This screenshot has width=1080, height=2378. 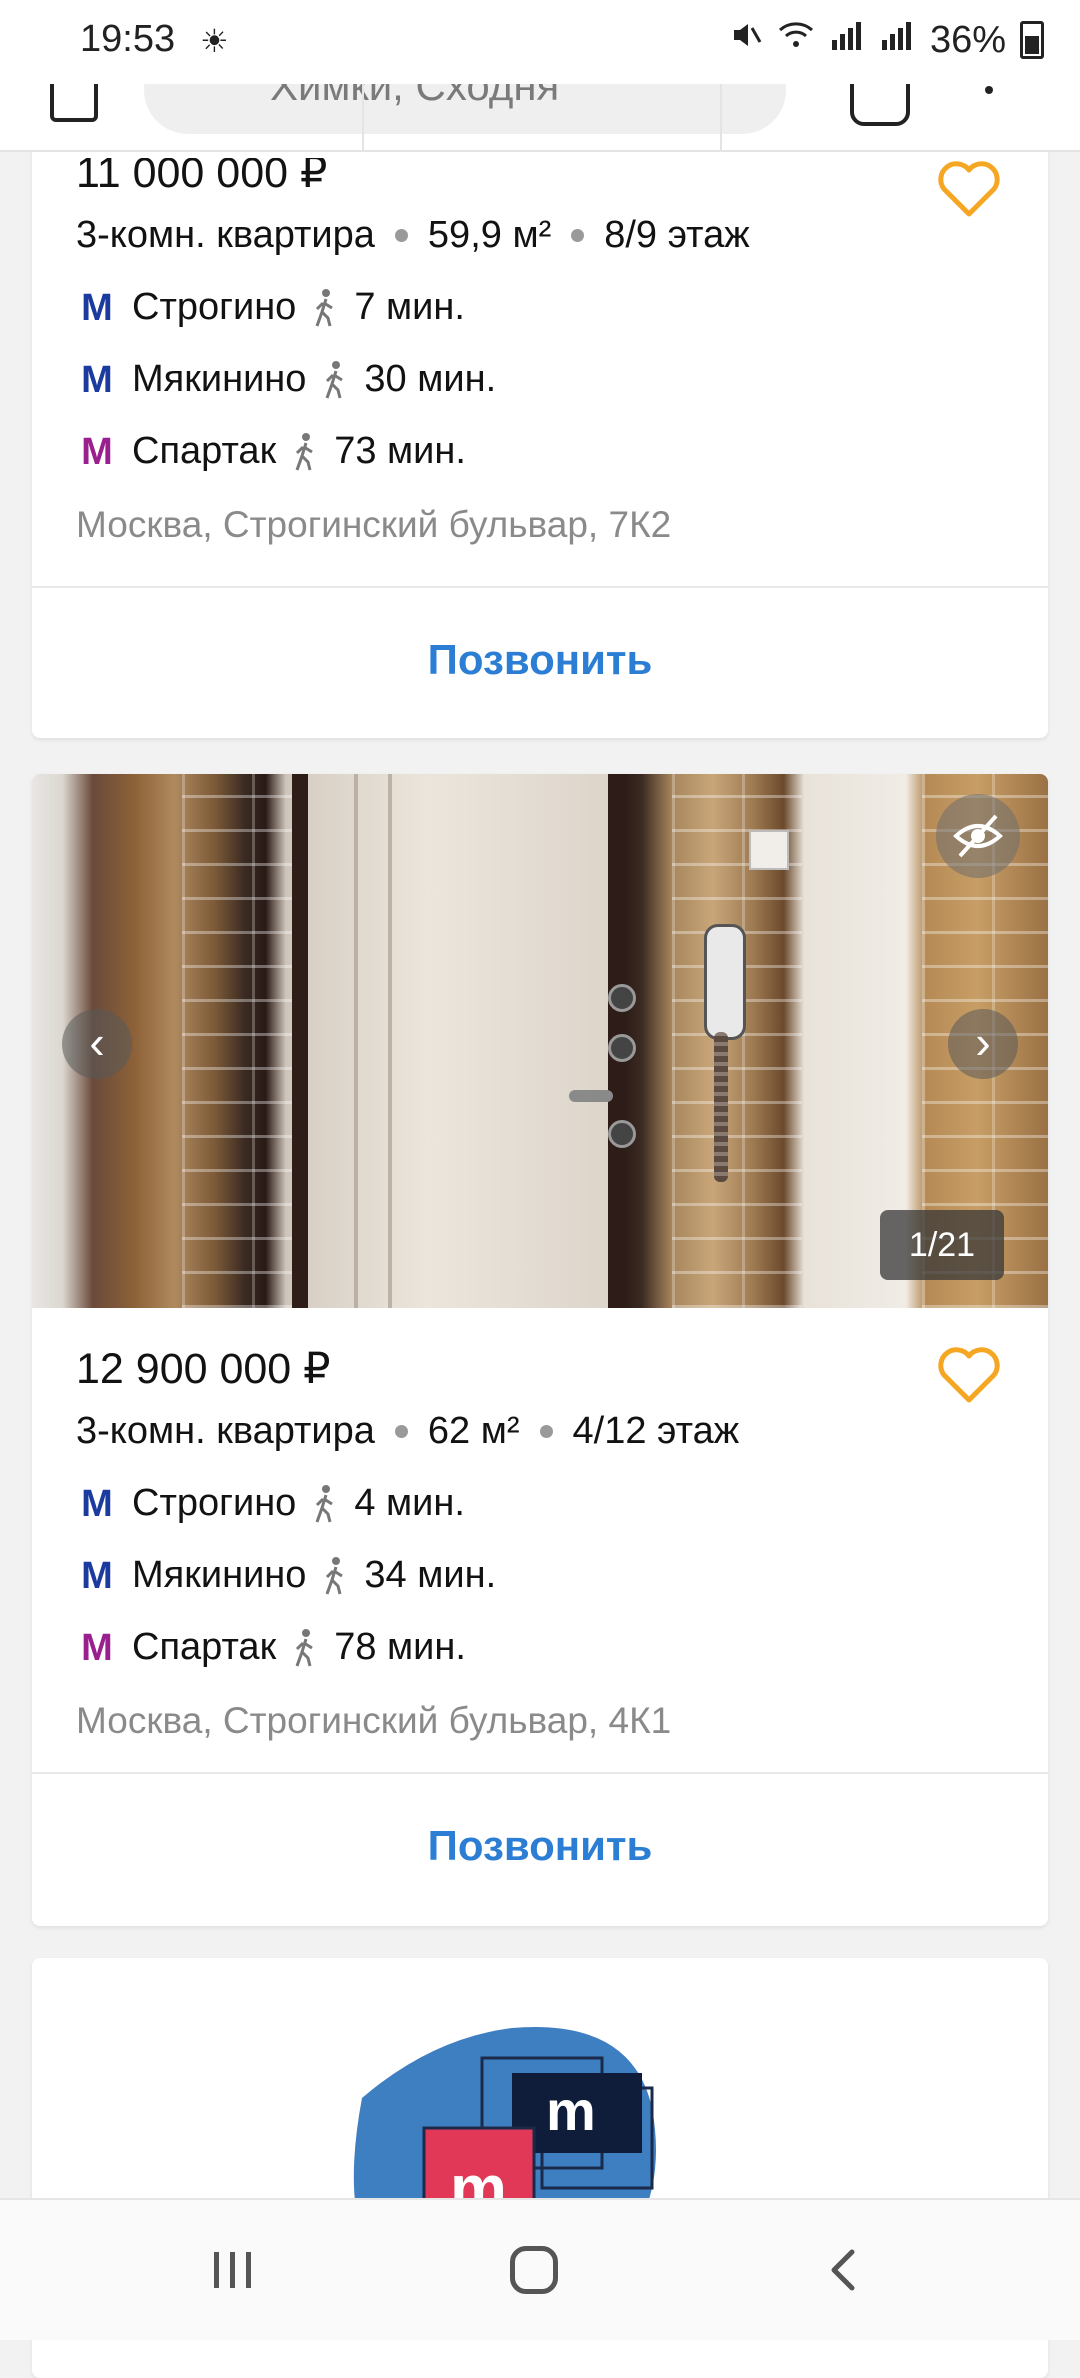 What do you see at coordinates (409, 1503) in the screenshot?
I see `metro-time: 4 мин.` at bounding box center [409, 1503].